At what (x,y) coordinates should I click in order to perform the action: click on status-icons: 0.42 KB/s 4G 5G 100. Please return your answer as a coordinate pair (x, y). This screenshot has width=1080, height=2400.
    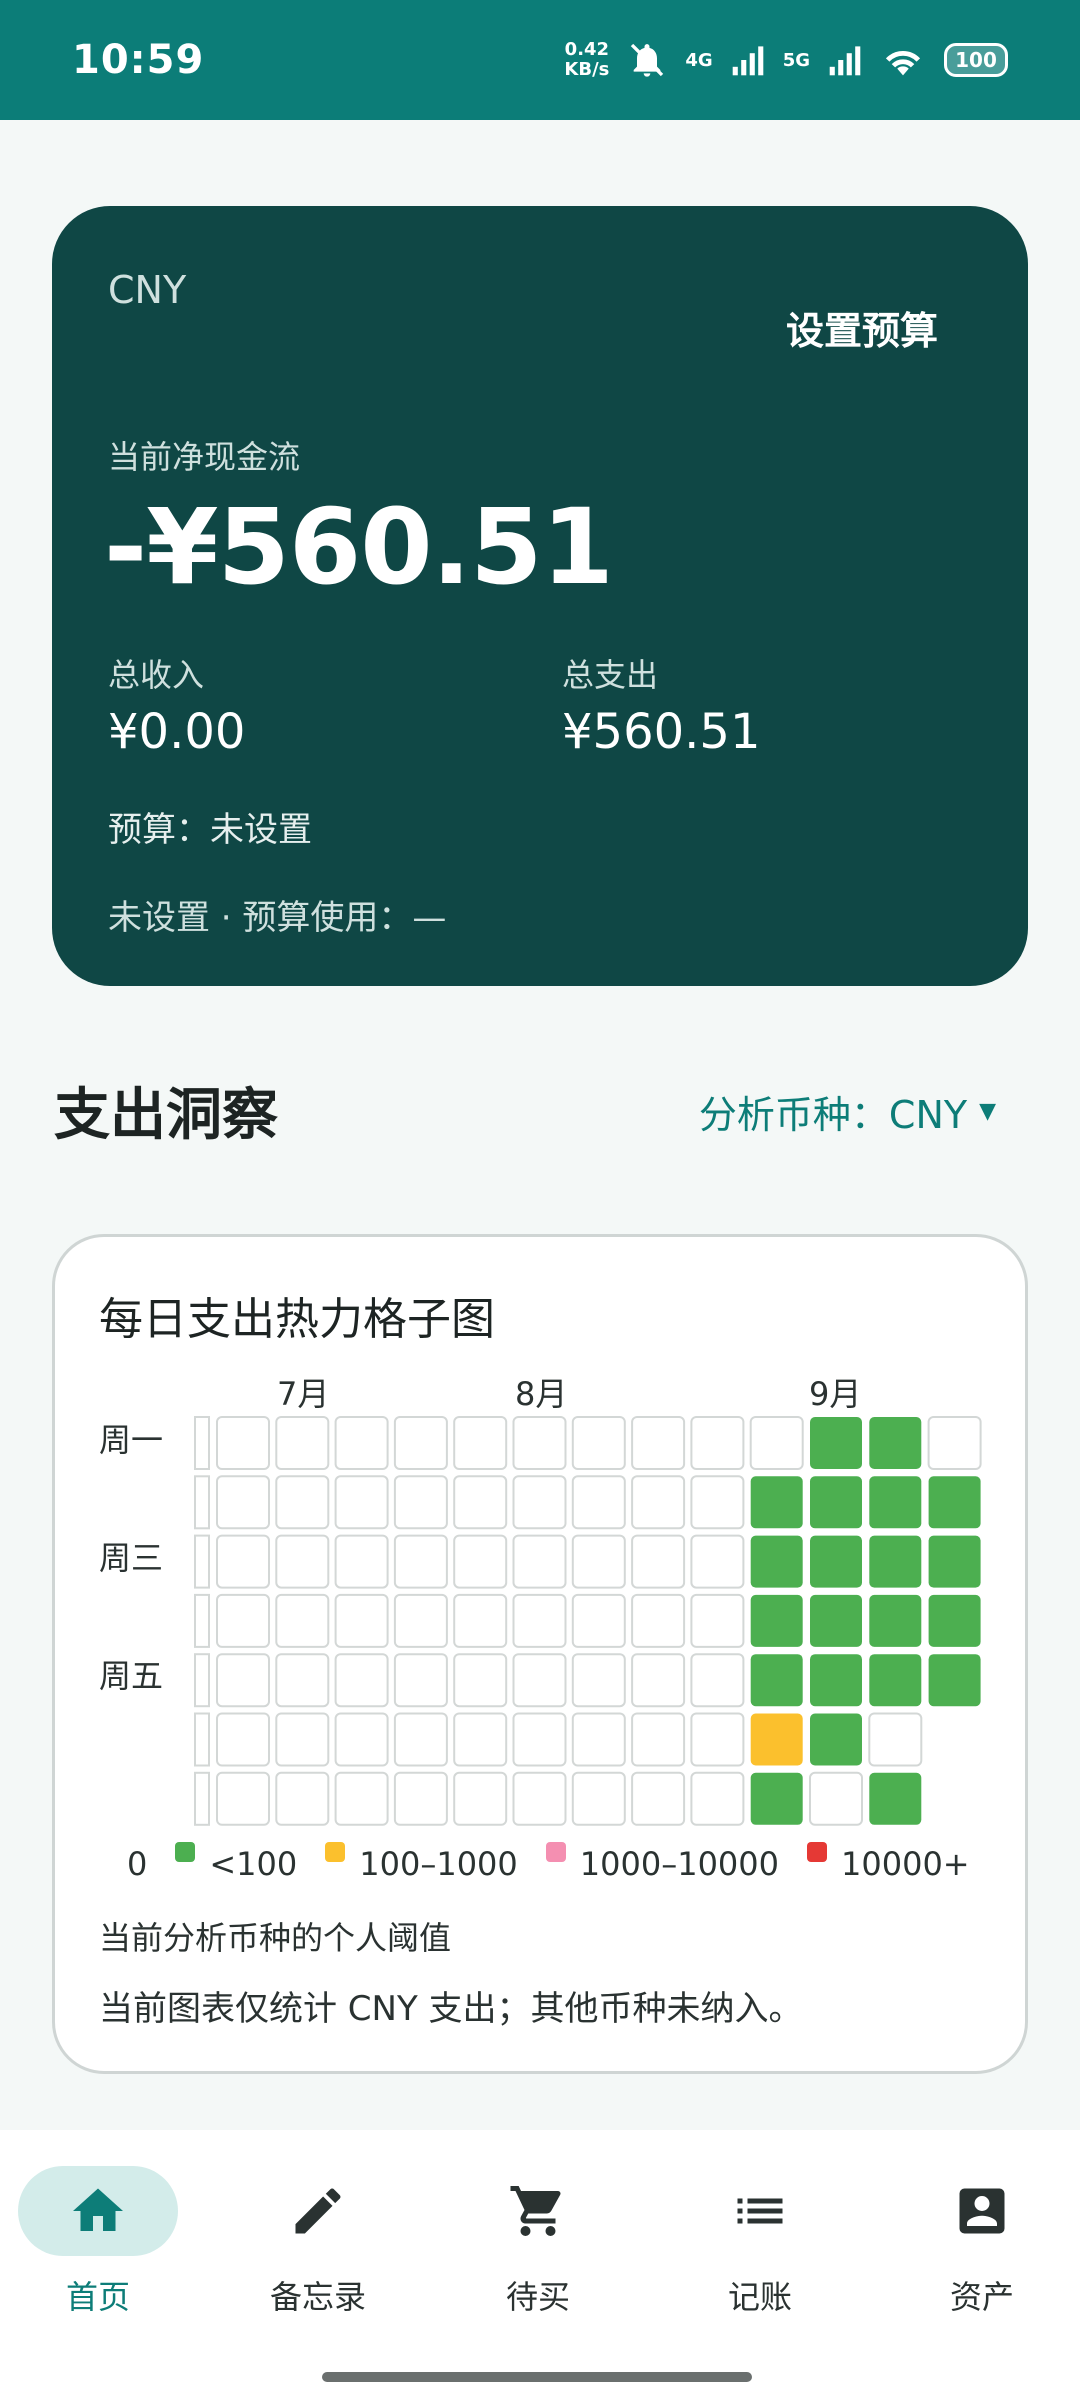
    Looking at the image, I should click on (786, 60).